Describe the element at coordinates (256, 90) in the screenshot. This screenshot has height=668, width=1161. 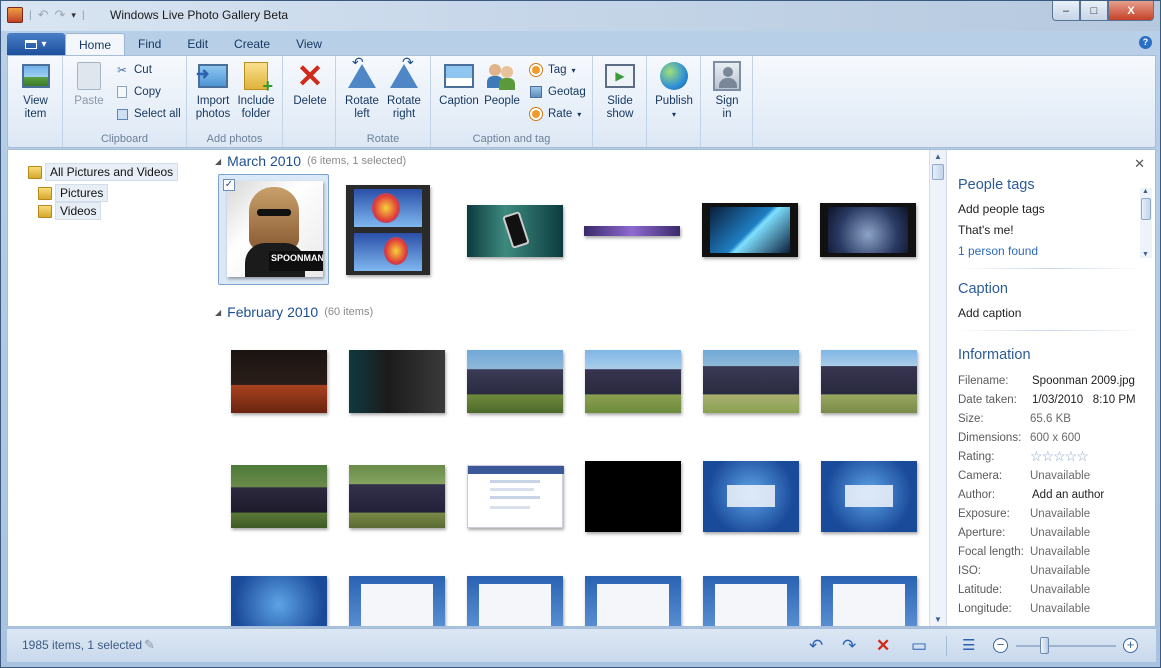
I see `include-folder-button: + Include folder` at that location.